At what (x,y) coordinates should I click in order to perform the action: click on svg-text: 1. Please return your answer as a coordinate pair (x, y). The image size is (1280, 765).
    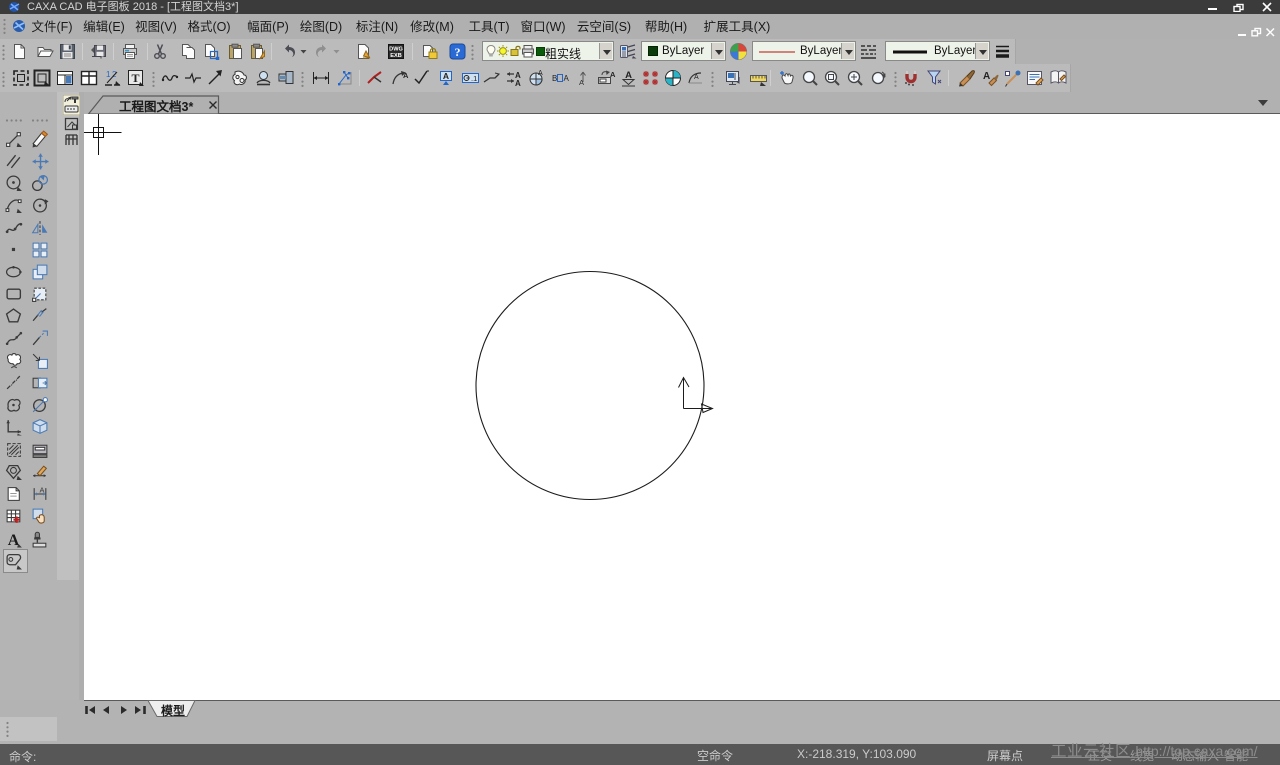
    Looking at the image, I should click on (108, 74).